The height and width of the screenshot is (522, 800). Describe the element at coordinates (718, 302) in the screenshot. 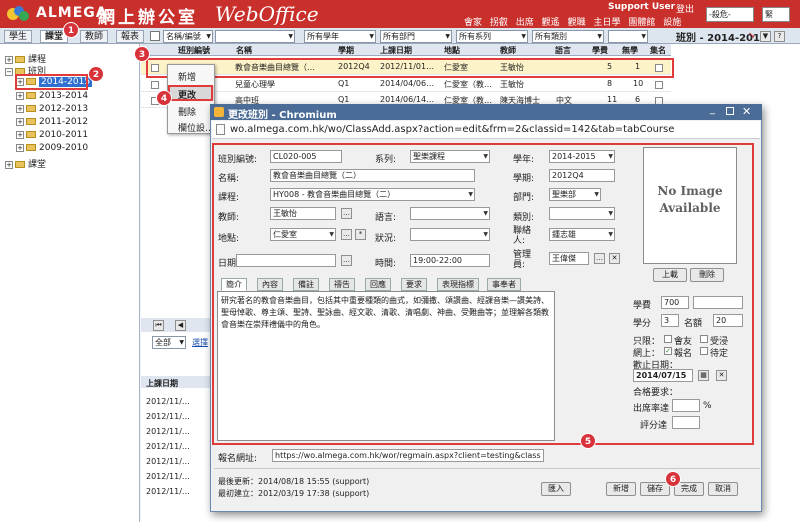

I see `fee-extra-field` at that location.